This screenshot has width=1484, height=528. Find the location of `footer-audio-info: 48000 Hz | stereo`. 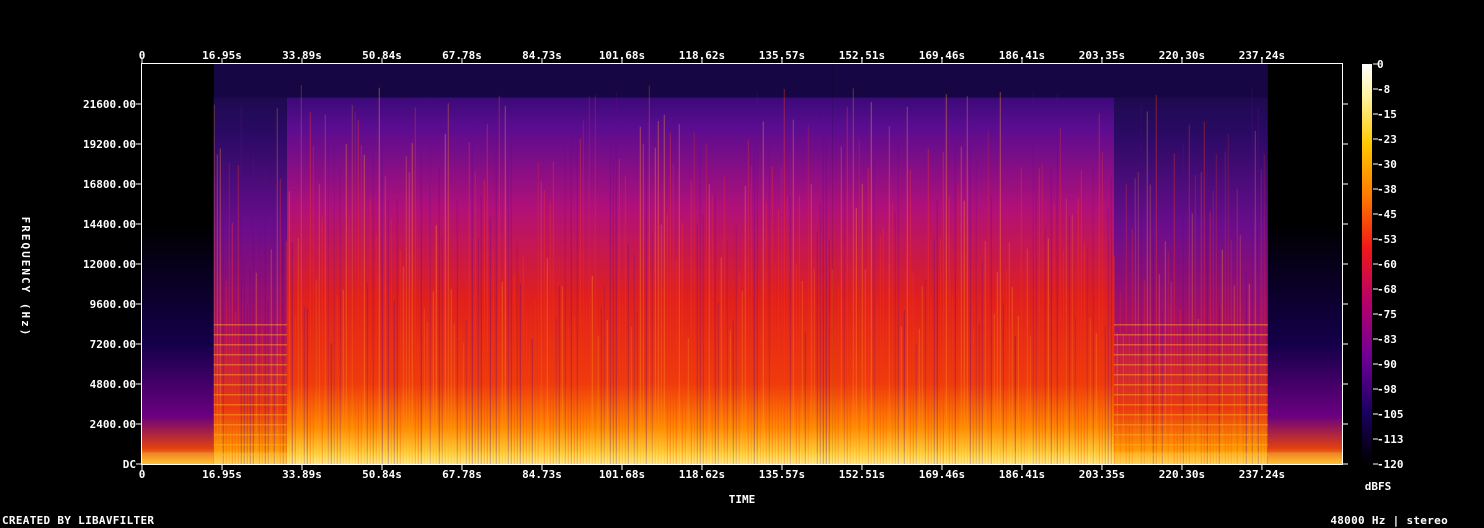

footer-audio-info: 48000 Hz | stereo is located at coordinates (1389, 520).